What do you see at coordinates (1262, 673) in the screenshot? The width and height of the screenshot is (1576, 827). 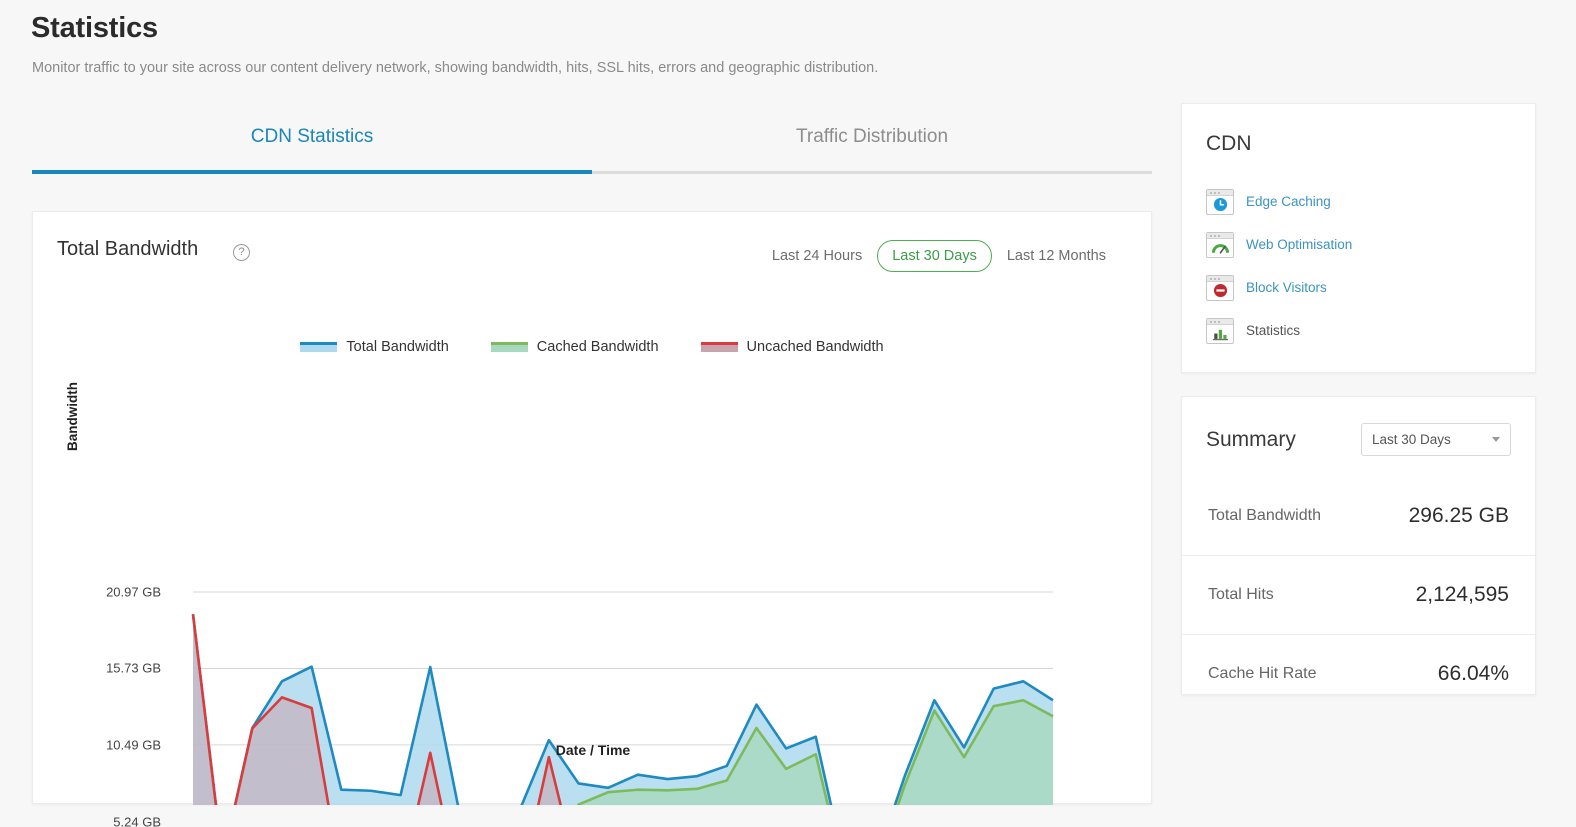 I see `summary-row-key: Cache Hit Rate` at bounding box center [1262, 673].